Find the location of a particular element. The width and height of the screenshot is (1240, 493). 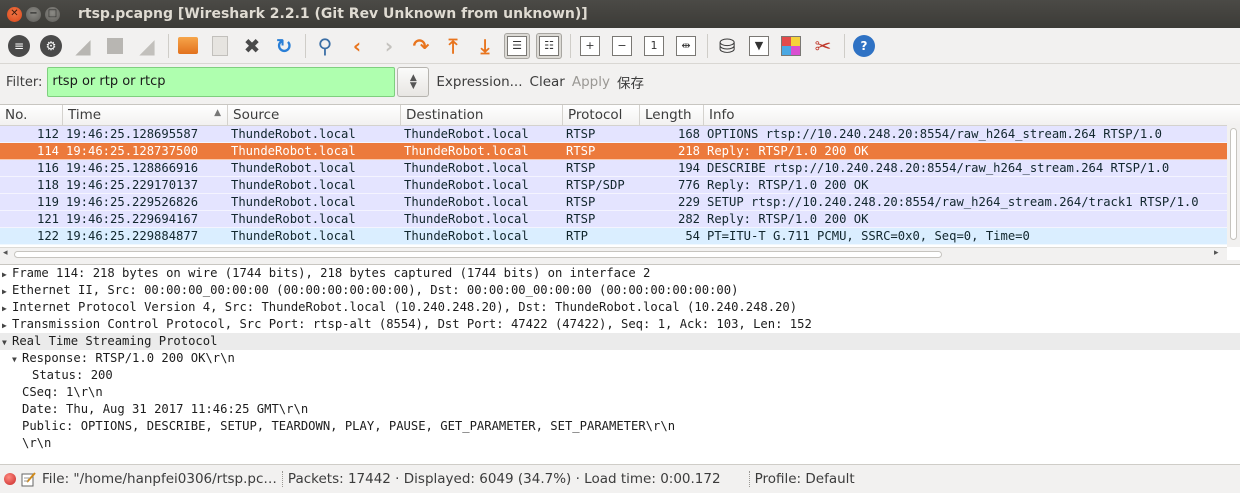

zoom-out-icon: − is located at coordinates (622, 45).